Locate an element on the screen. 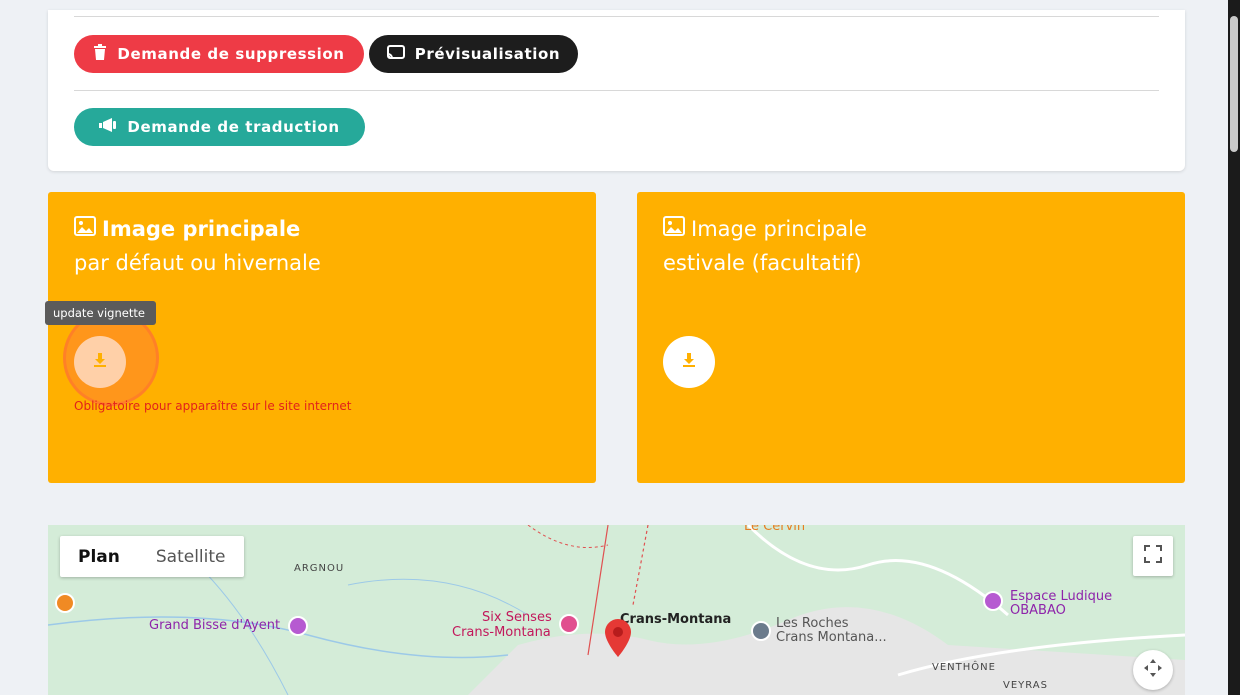 This screenshot has height=695, width=1240. map-label: VEYRAS is located at coordinates (1025, 685).